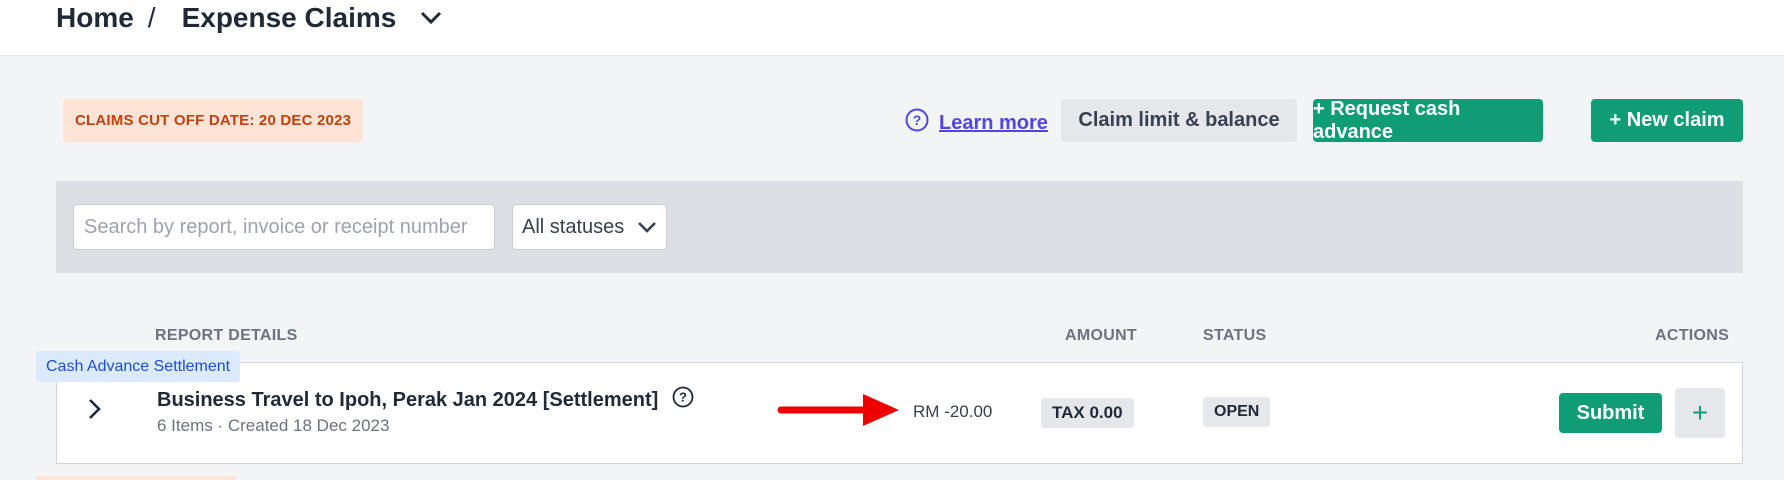  What do you see at coordinates (1428, 120) in the screenshot?
I see `request-cash-advance-button: + Request cash advance` at bounding box center [1428, 120].